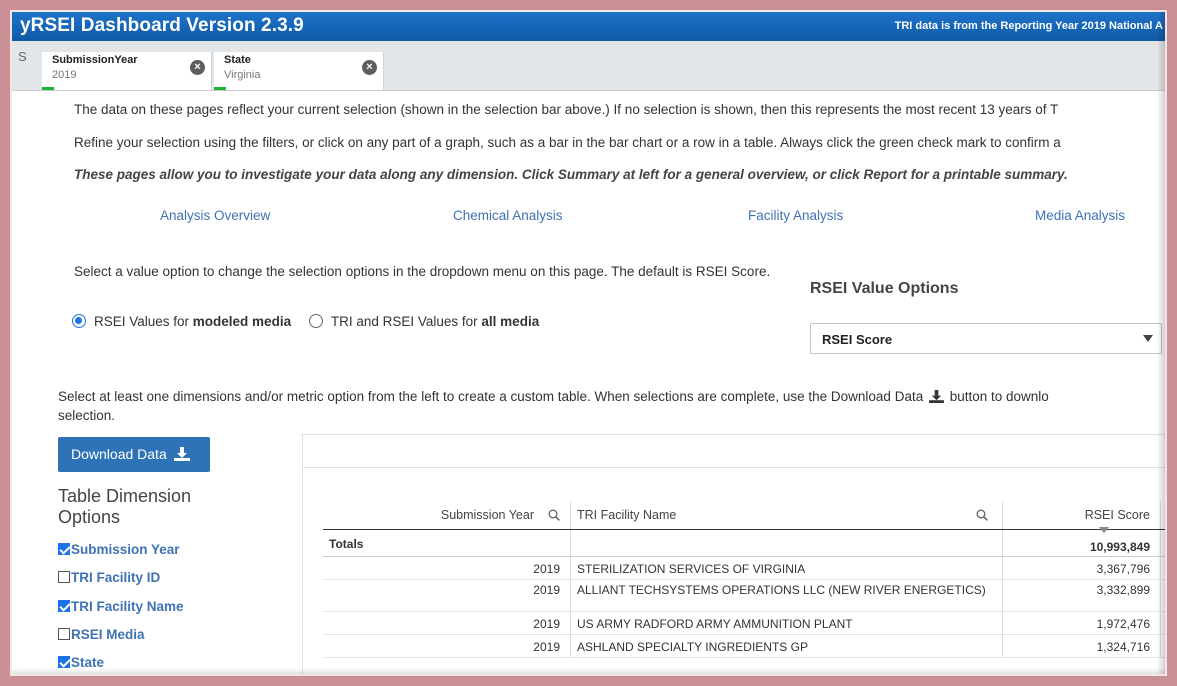  I want to click on totals-label: Totals, so click(447, 543).